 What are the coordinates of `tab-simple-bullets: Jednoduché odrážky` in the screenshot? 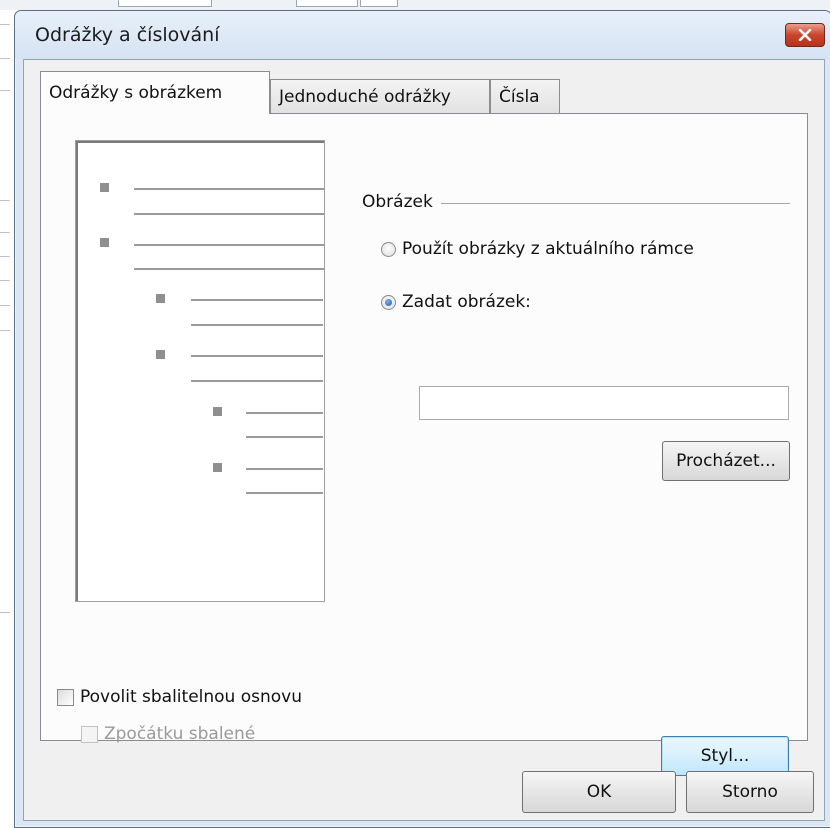 It's located at (380, 96).